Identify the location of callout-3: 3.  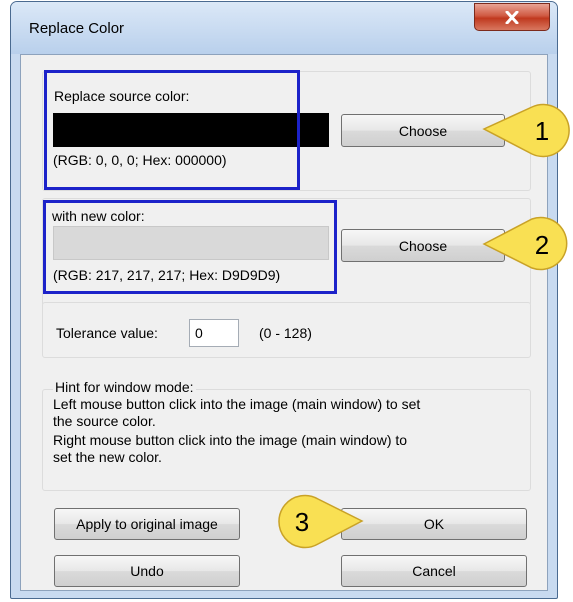
(316, 522).